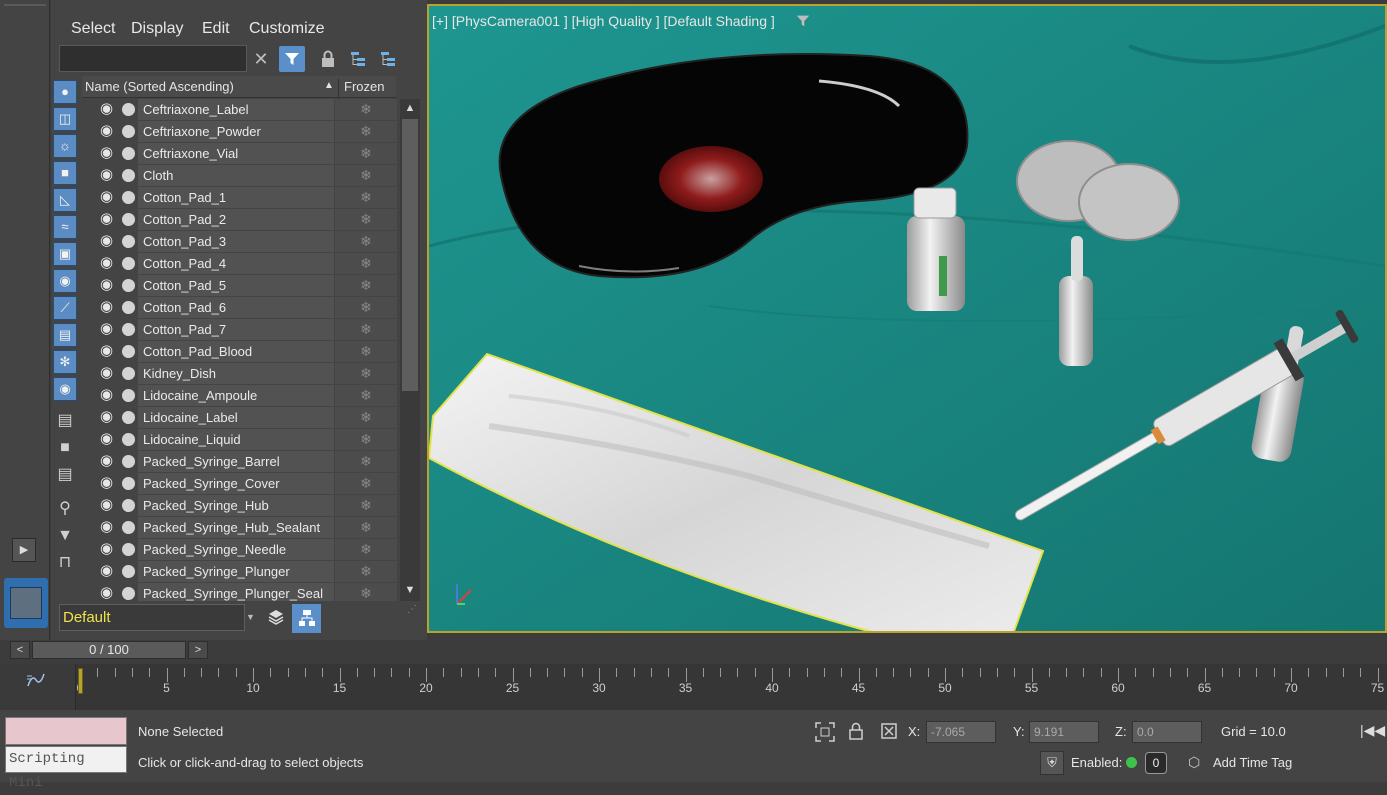 Image resolution: width=1387 pixels, height=795 pixels. What do you see at coordinates (236, 571) in the screenshot?
I see `object-name: Packed_Syringe_Plunger` at bounding box center [236, 571].